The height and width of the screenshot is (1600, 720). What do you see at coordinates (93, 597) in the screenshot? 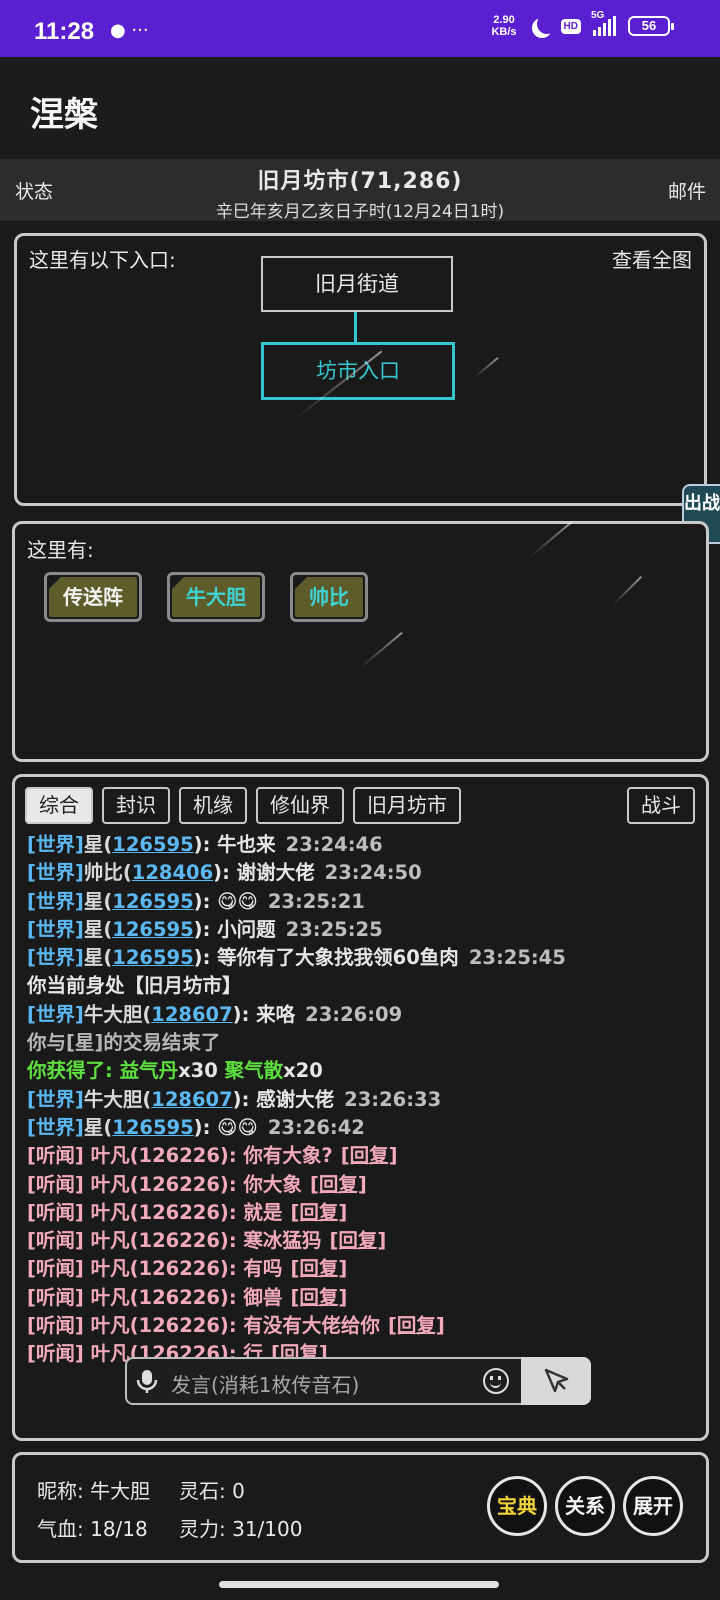
I see `npc-teleport-array: 传送阵` at bounding box center [93, 597].